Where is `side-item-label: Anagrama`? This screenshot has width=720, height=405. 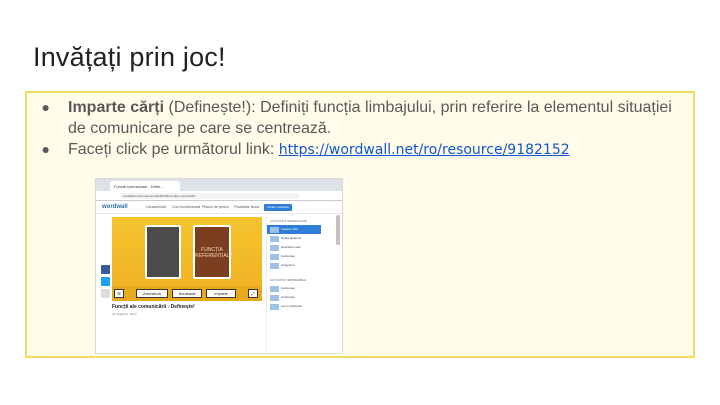
side-item-label: Anagrama is located at coordinates (288, 265).